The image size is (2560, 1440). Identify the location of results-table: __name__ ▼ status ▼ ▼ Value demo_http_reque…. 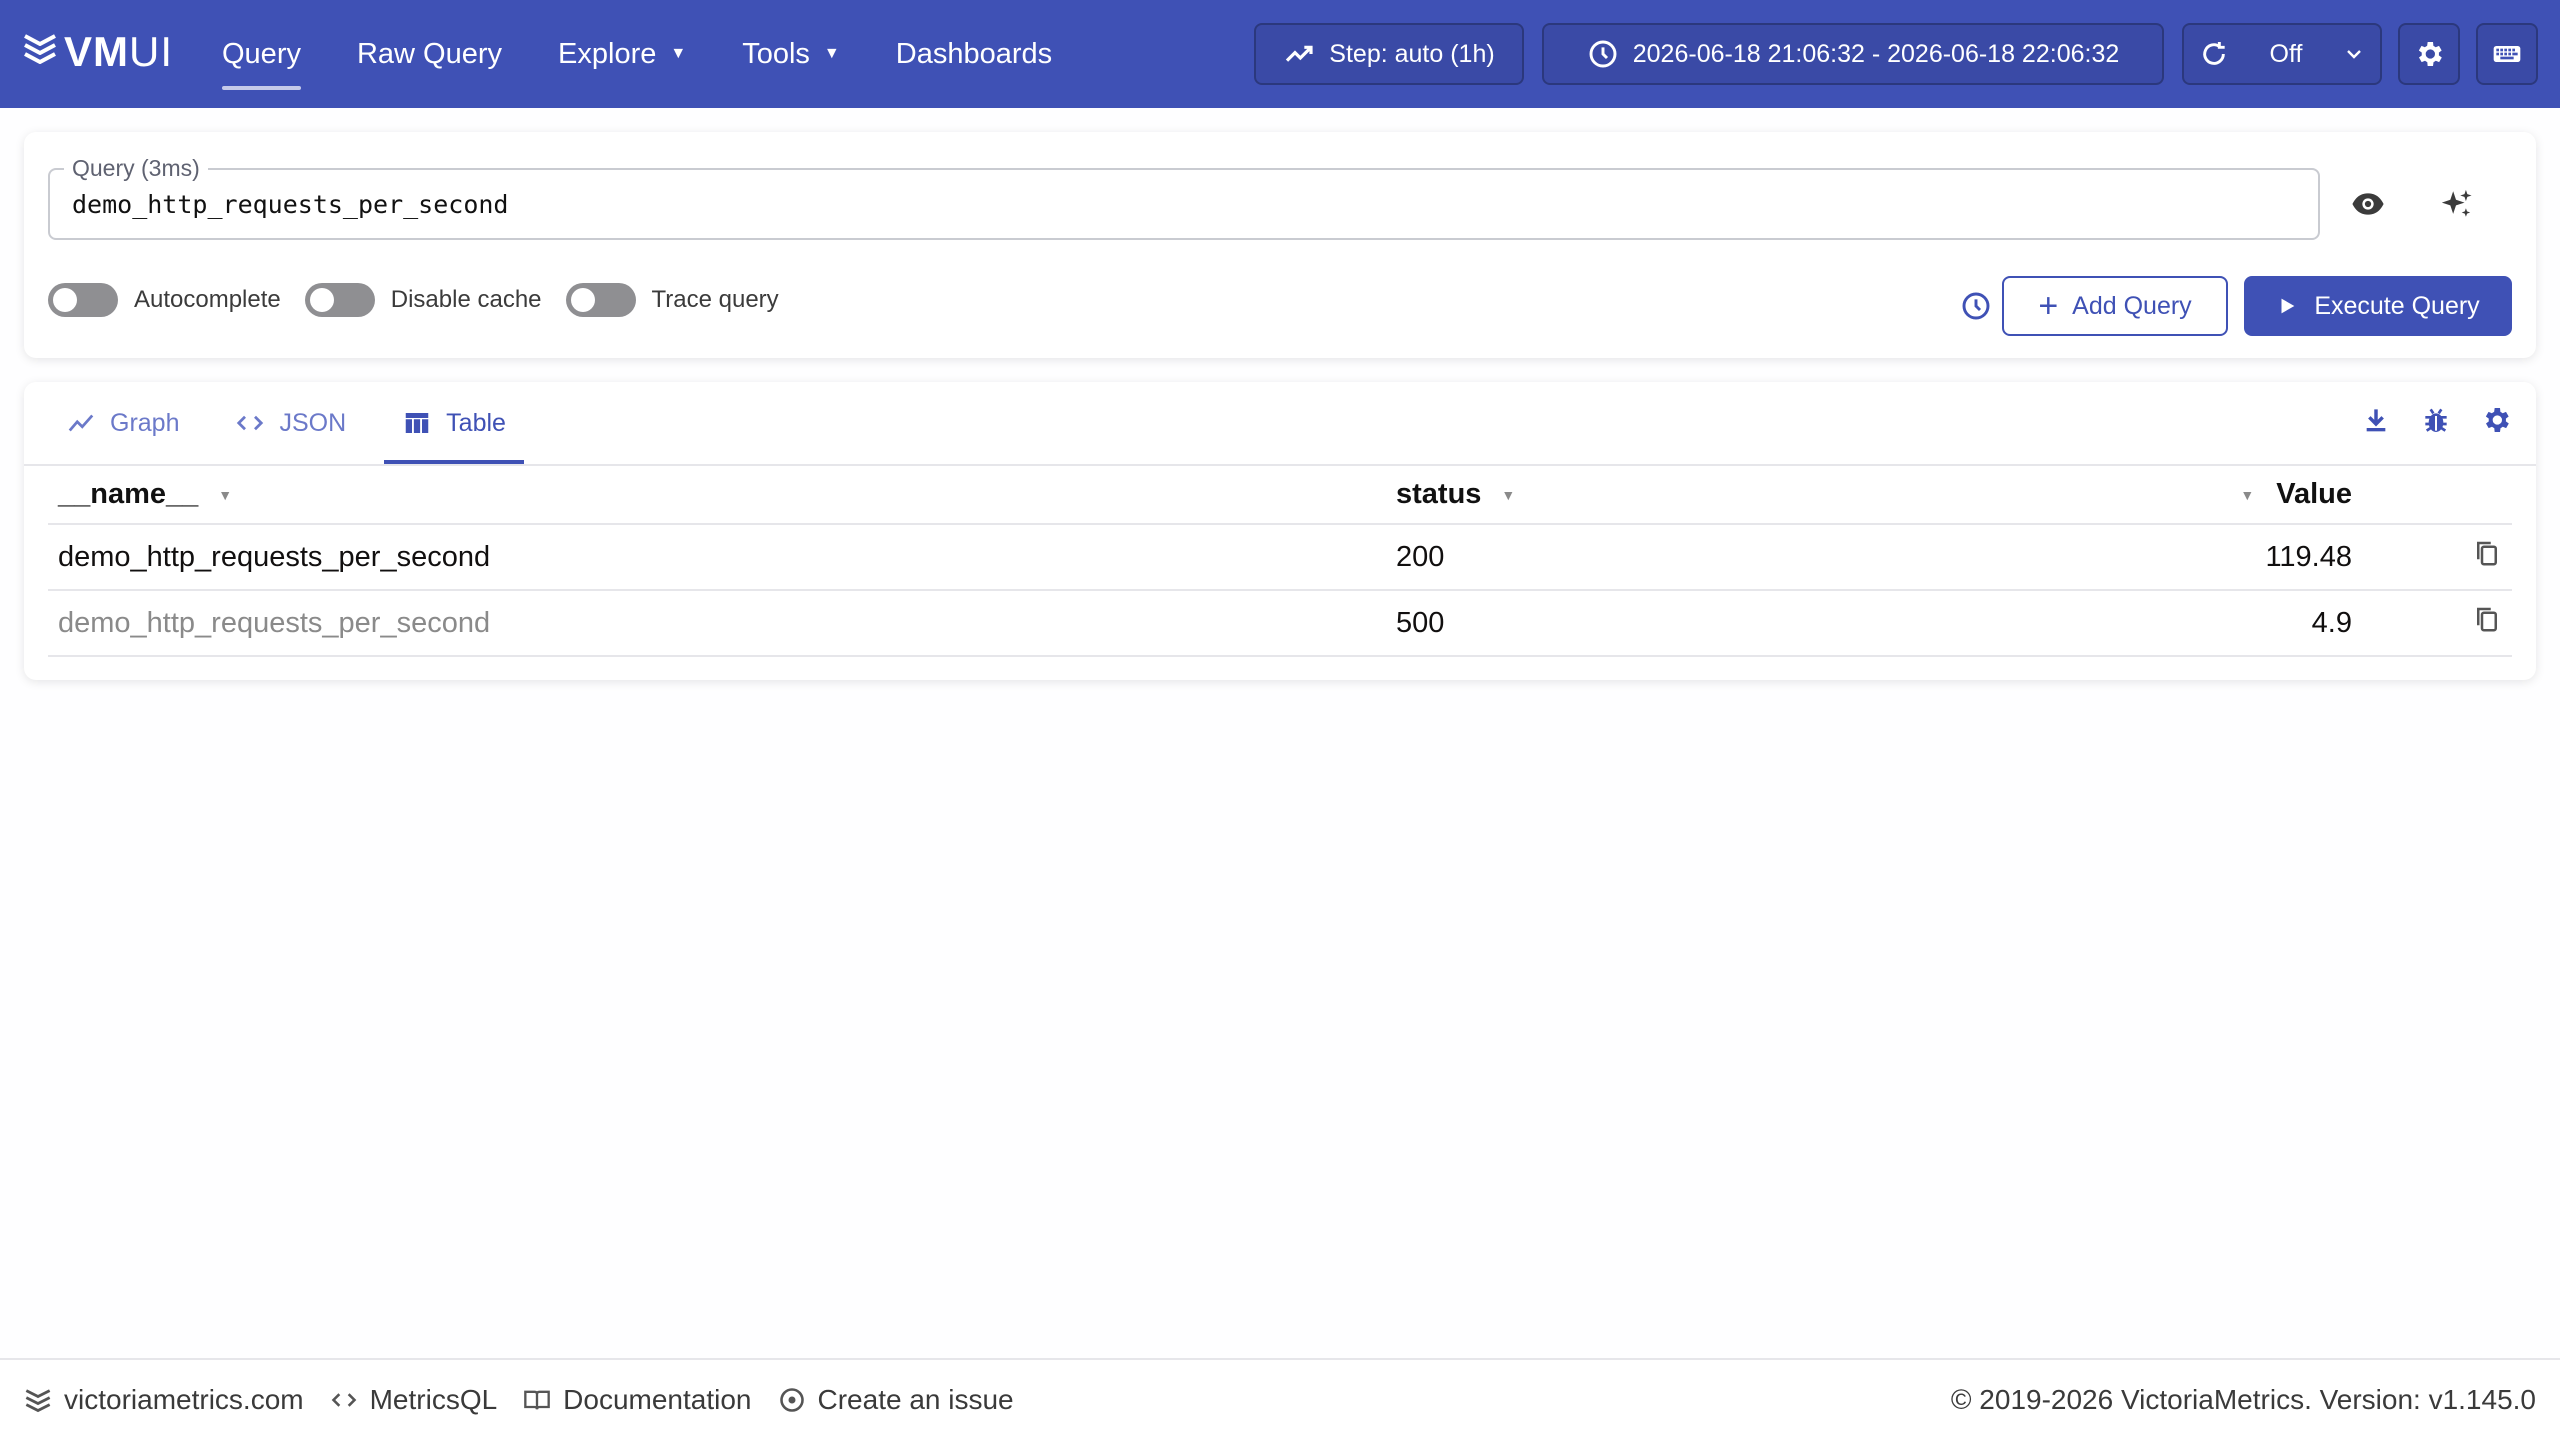
(1280, 561).